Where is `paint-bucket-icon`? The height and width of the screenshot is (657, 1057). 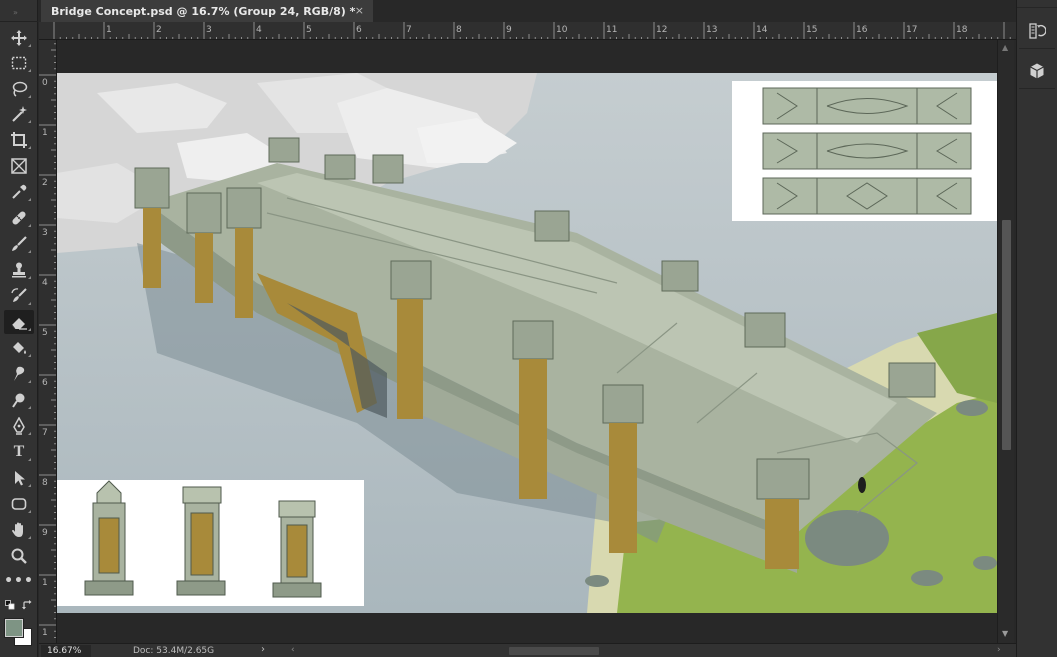 paint-bucket-icon is located at coordinates (19, 348).